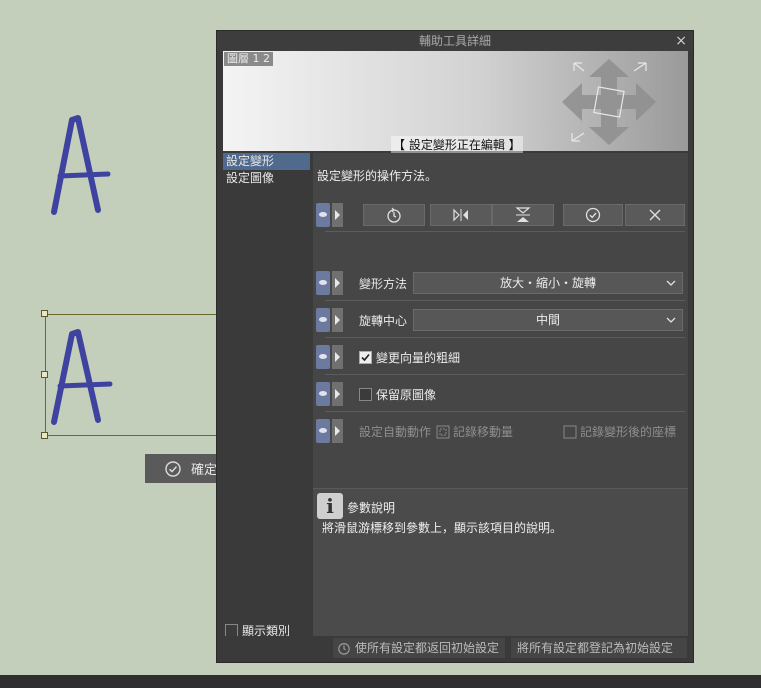 The height and width of the screenshot is (688, 761). What do you see at coordinates (418, 358) in the screenshot?
I see `change-vector-width-label: 變更向量的粗細` at bounding box center [418, 358].